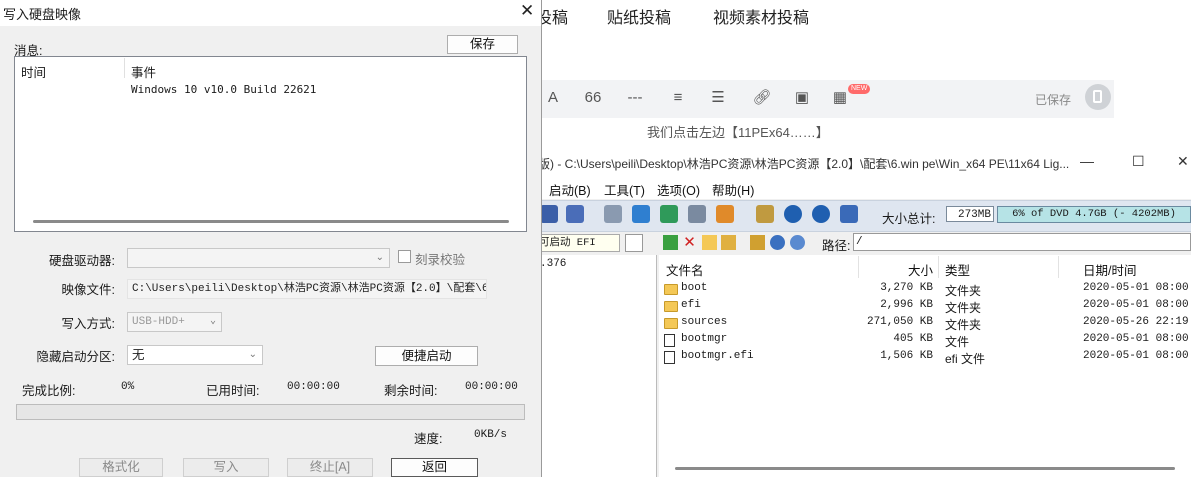 This screenshot has height=477, width=1191. I want to click on link-icon: 🔗︎, so click(762, 98).